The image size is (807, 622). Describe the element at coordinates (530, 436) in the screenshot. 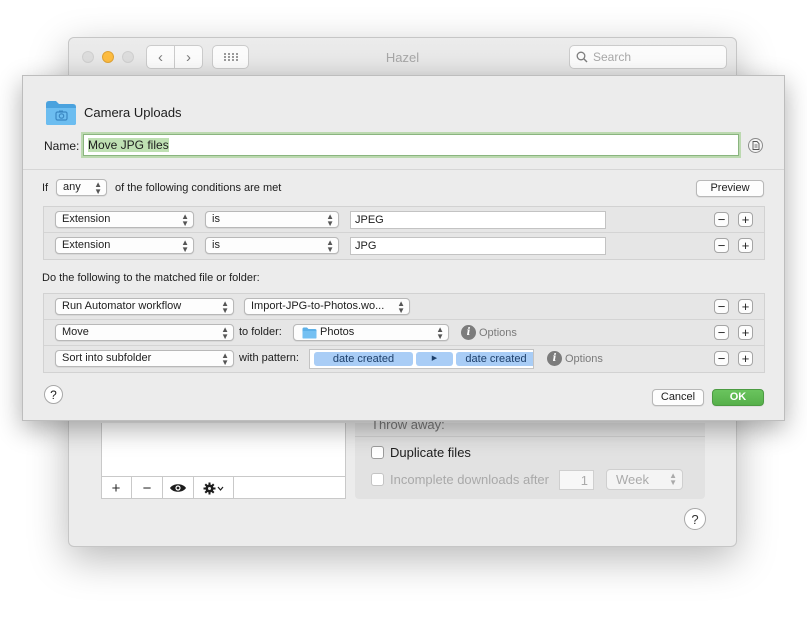

I see `panel-divider` at that location.